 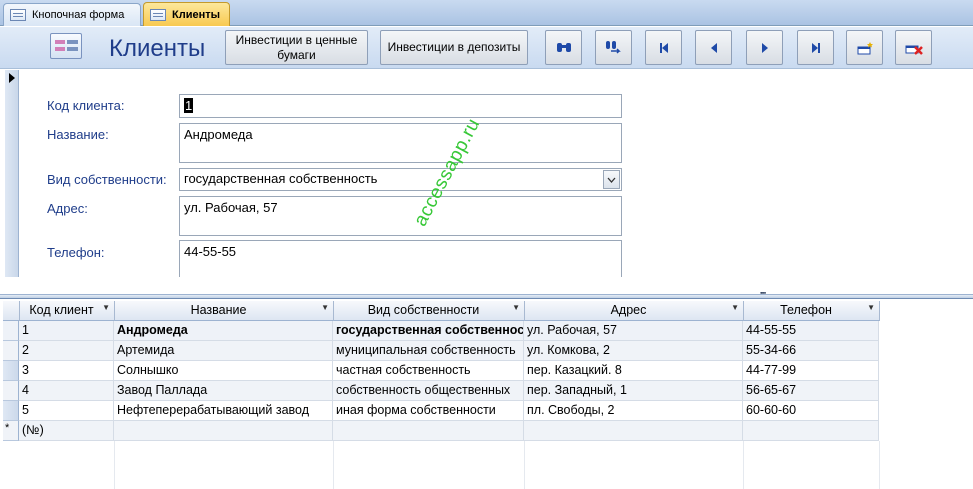 I want to click on column-header: Адрес ▼, so click(x=634, y=311).